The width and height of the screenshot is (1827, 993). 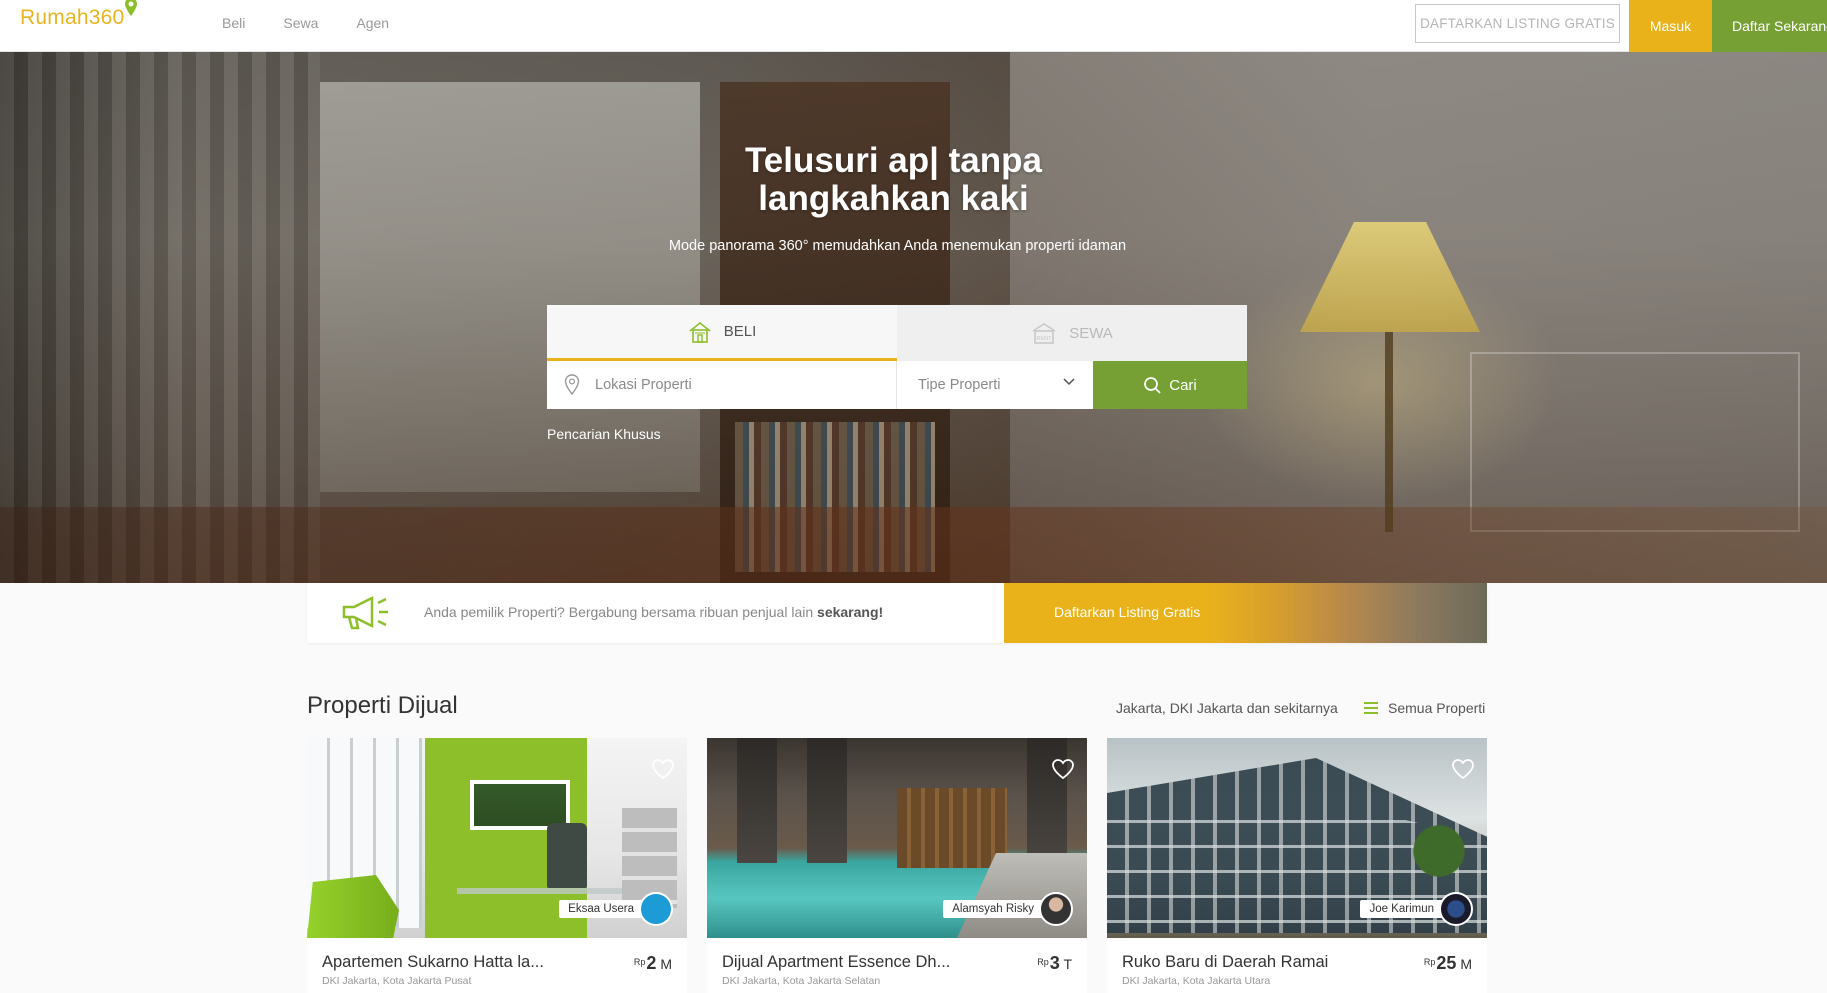 What do you see at coordinates (850, 612) in the screenshot?
I see `promo-text-bold: sekarang!` at bounding box center [850, 612].